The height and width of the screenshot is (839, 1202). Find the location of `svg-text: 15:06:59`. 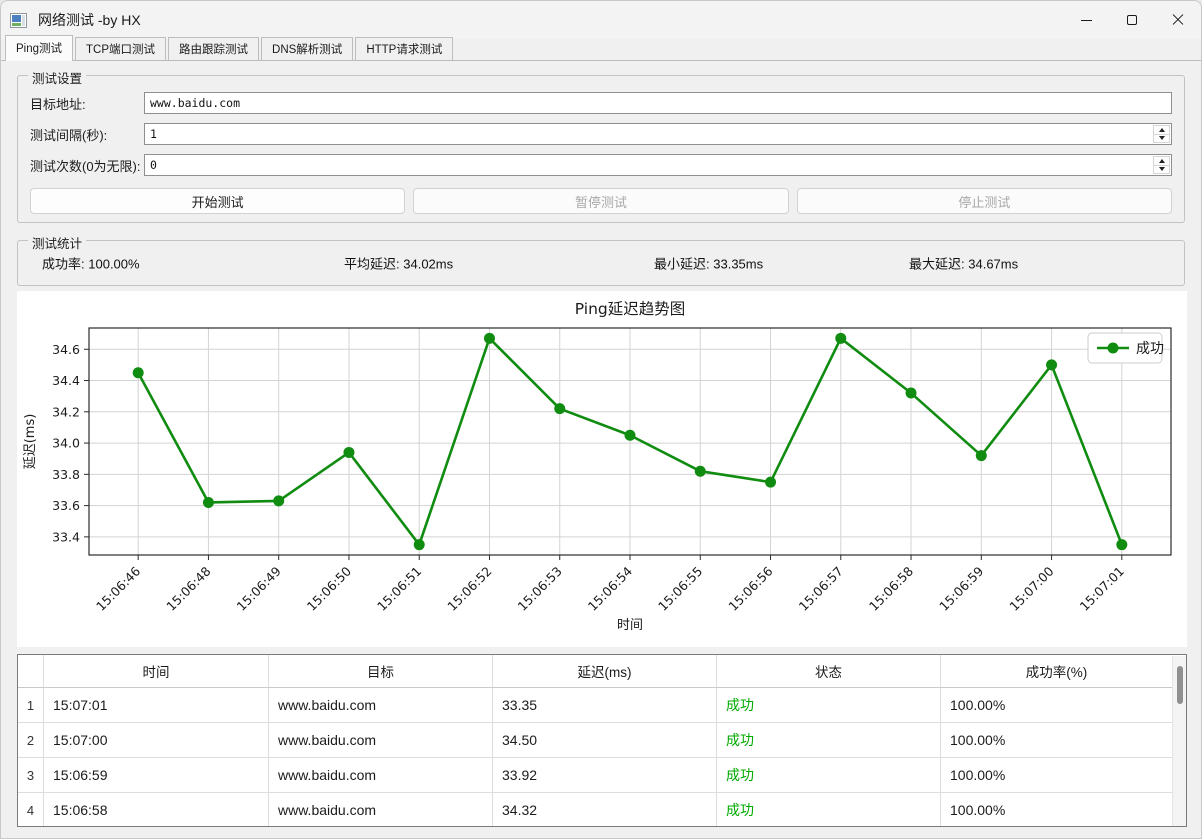

svg-text: 15:06:59 is located at coordinates (961, 588).